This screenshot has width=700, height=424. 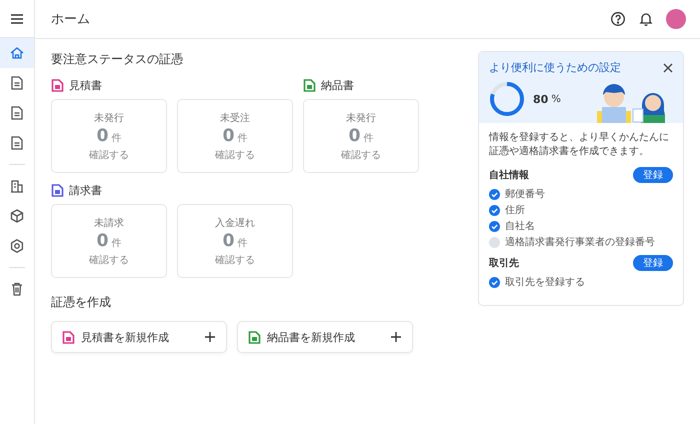 I want to click on home-icon, so click(x=17, y=53).